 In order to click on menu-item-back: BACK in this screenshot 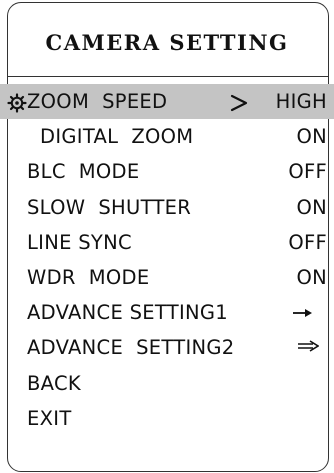, I will do `click(167, 383)`.